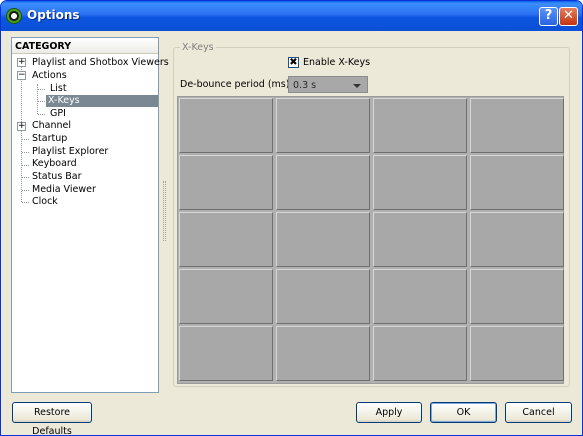 The width and height of the screenshot is (583, 436). Describe the element at coordinates (336, 62) in the screenshot. I see `enable-x-keys-label: Enable X-Keys` at that location.